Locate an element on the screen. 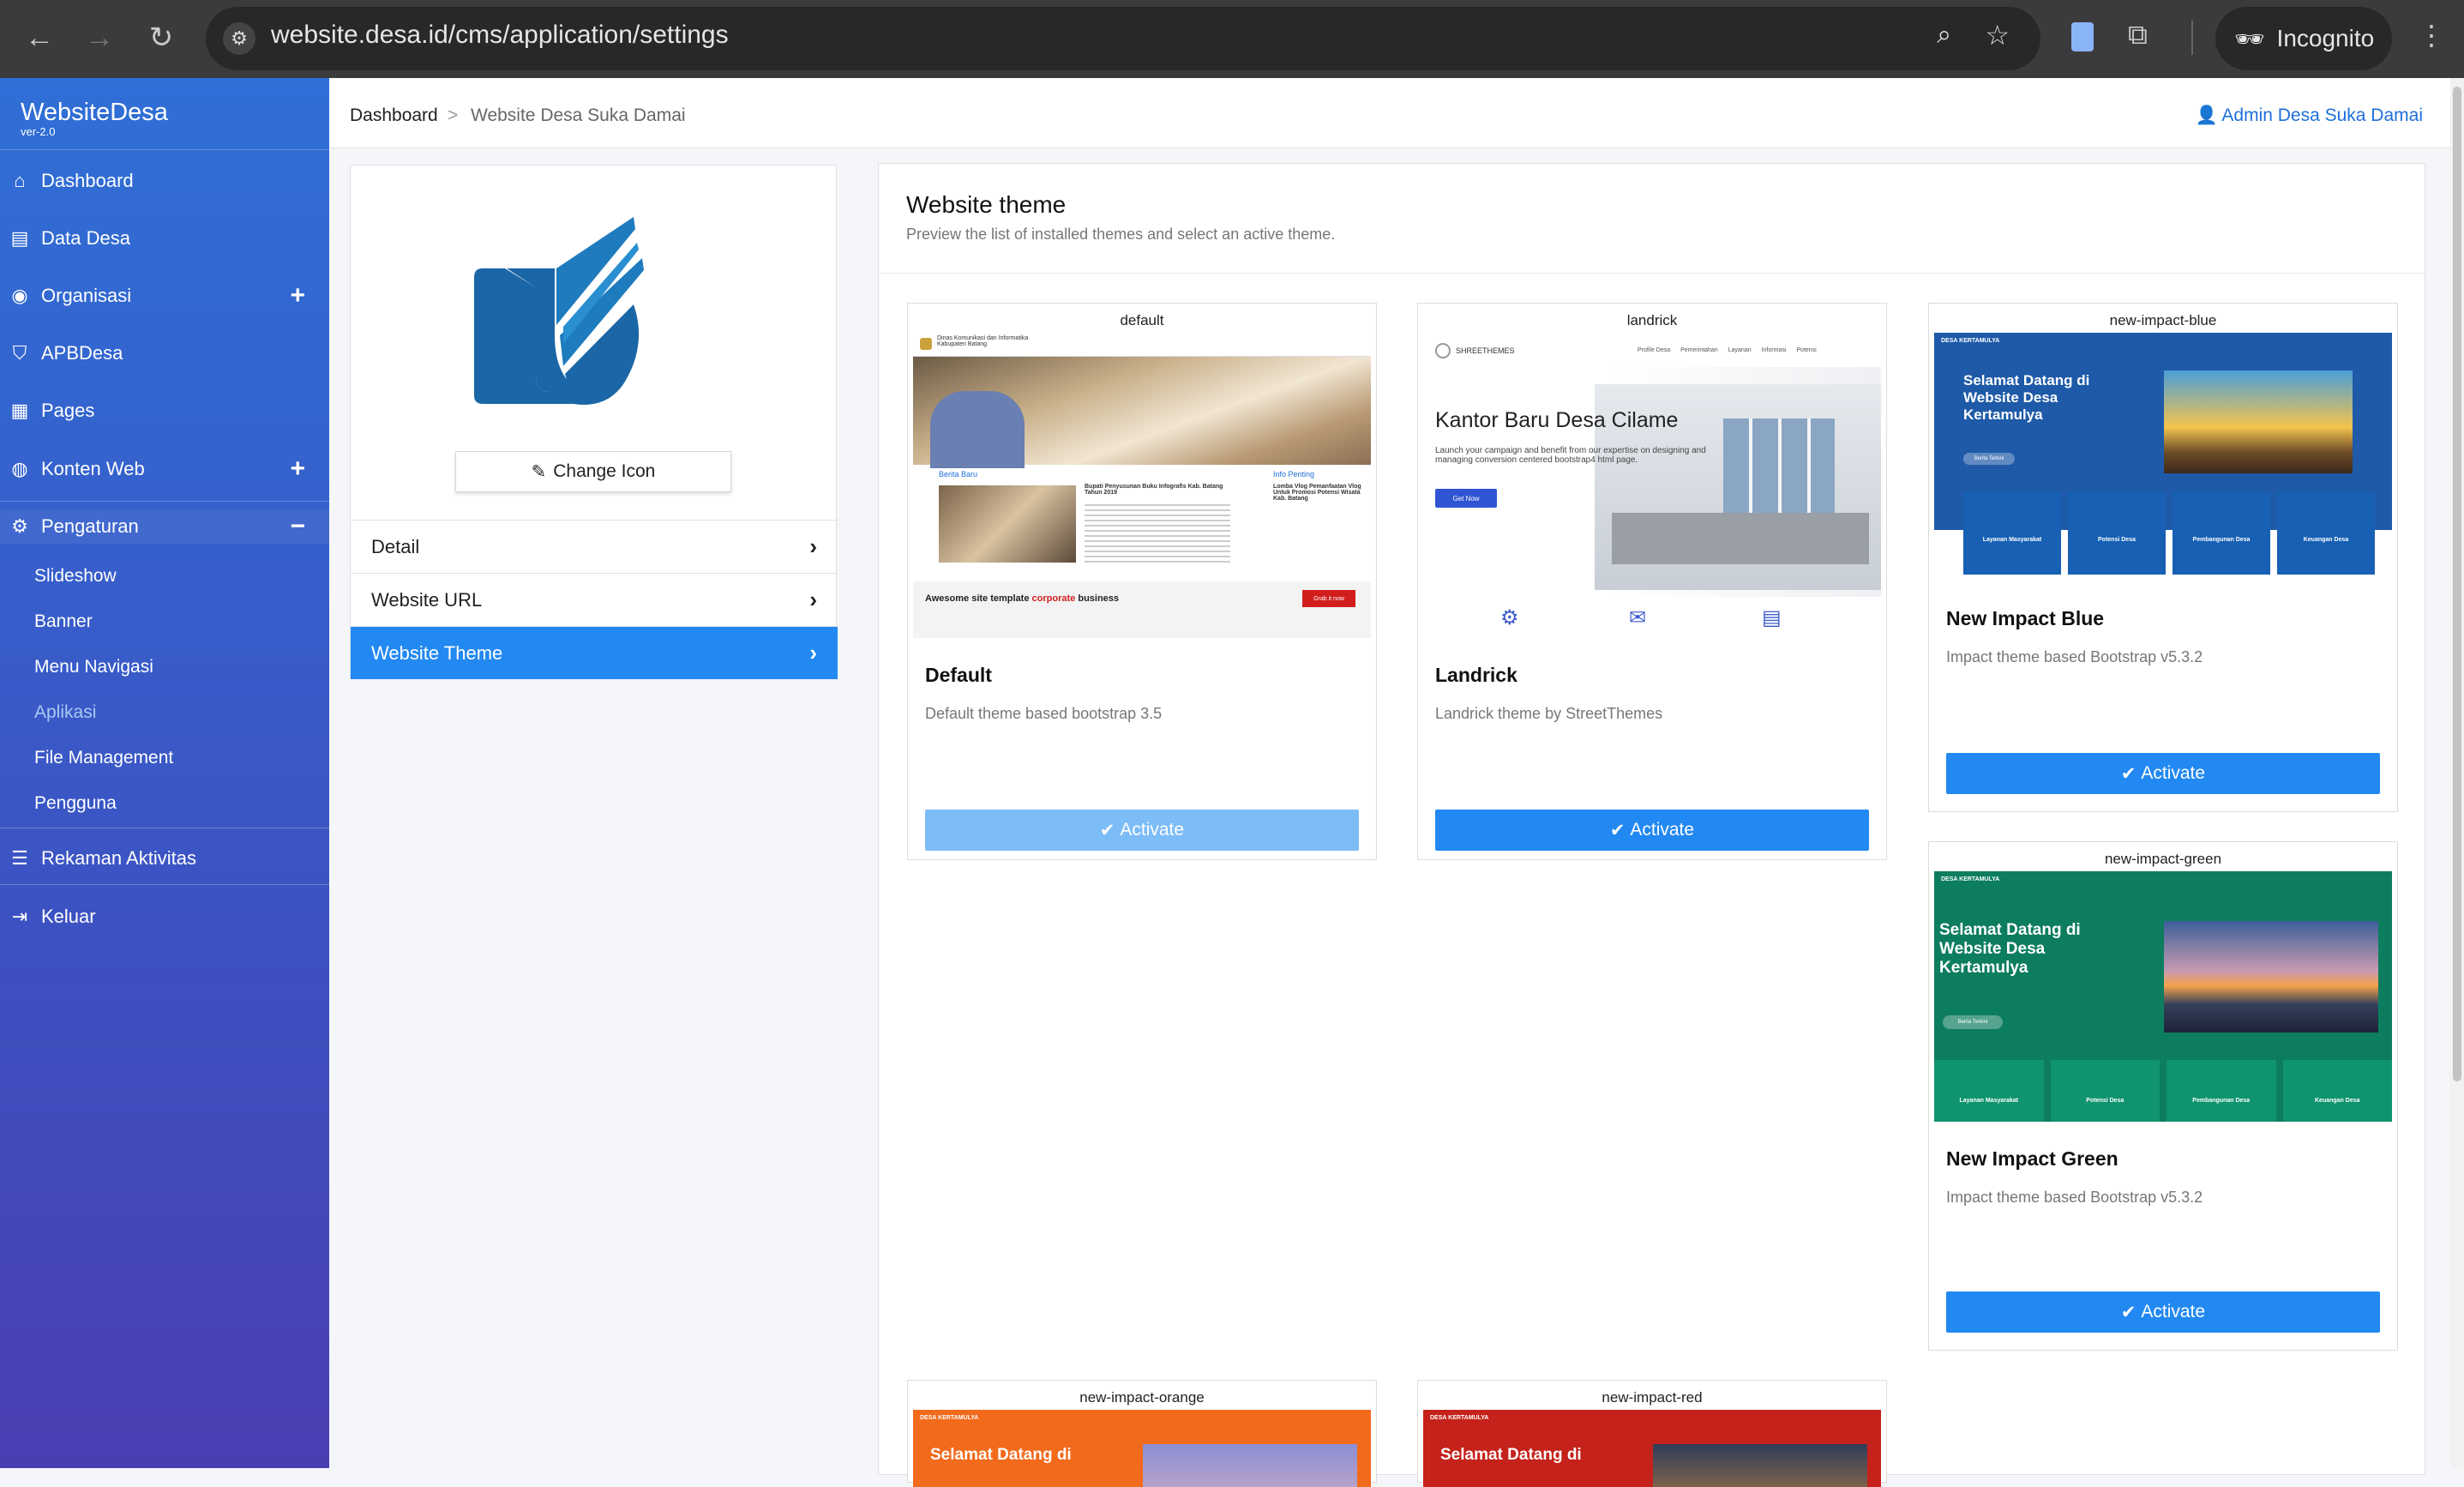 This screenshot has width=2464, height=1487. settings-item-detail: Detail › is located at coordinates (594, 546).